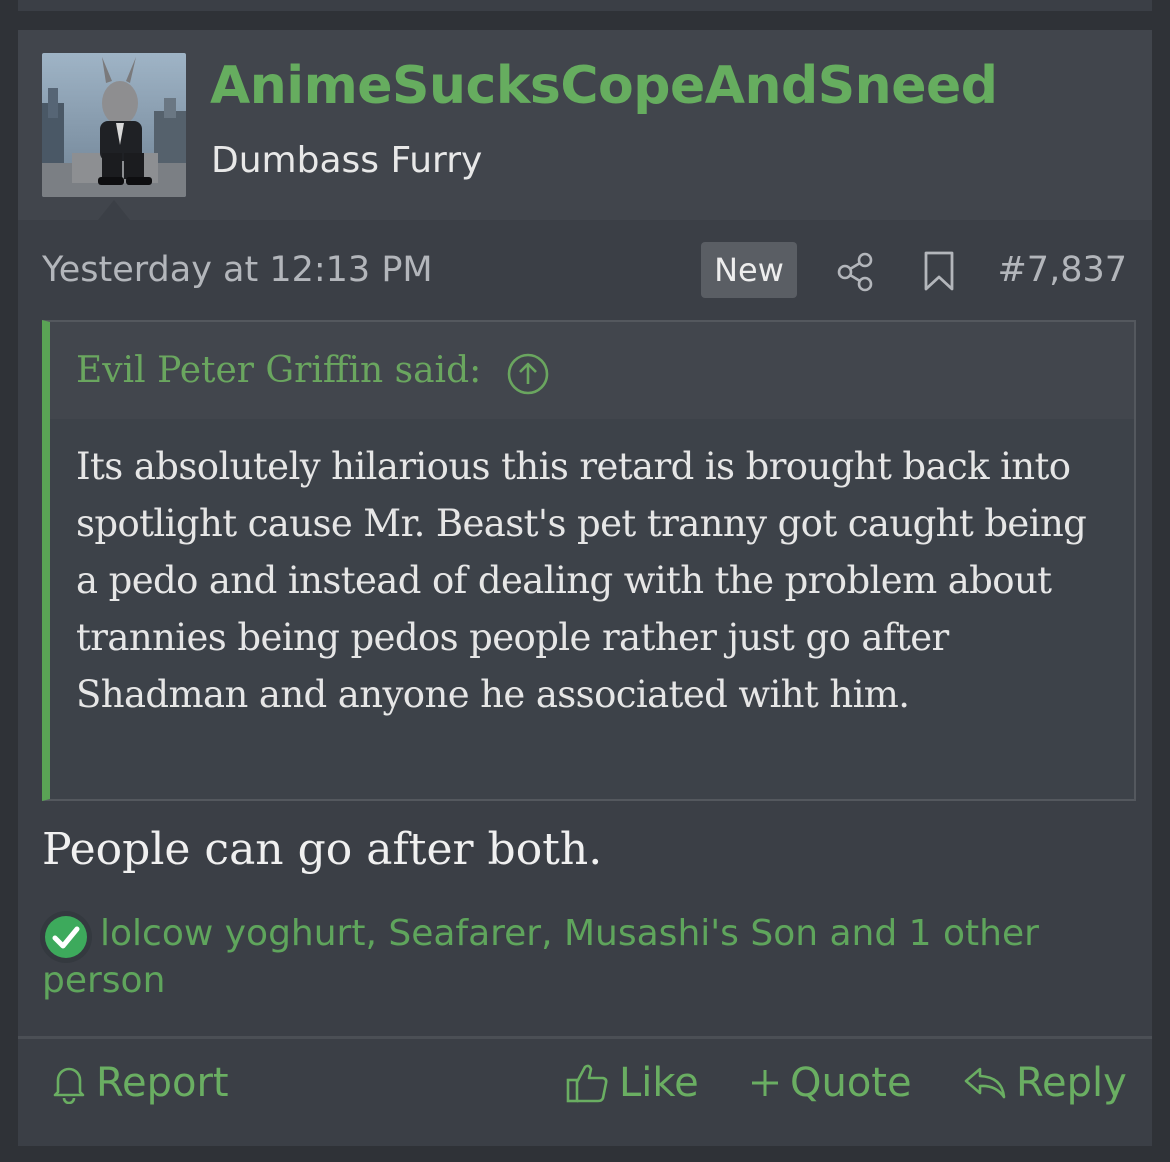 This screenshot has height=1162, width=1170. I want to click on quote-header: Evil Peter Griffin said:, so click(592, 370).